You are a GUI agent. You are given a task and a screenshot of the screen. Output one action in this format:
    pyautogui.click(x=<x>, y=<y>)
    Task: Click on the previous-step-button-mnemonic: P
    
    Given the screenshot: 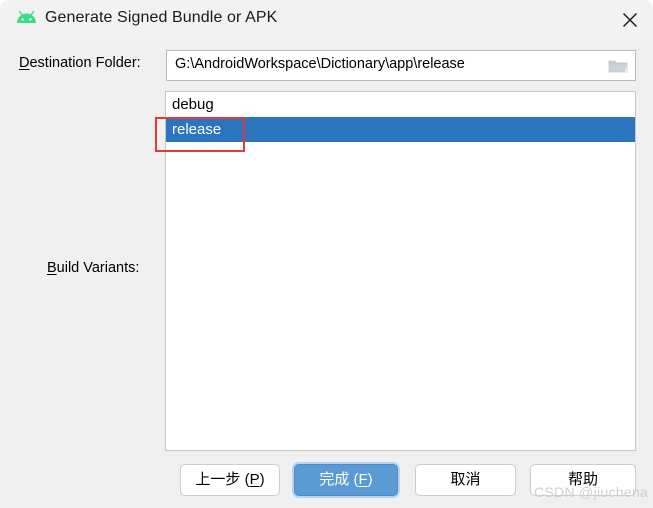 What is the action you would take?
    pyautogui.click(x=254, y=479)
    